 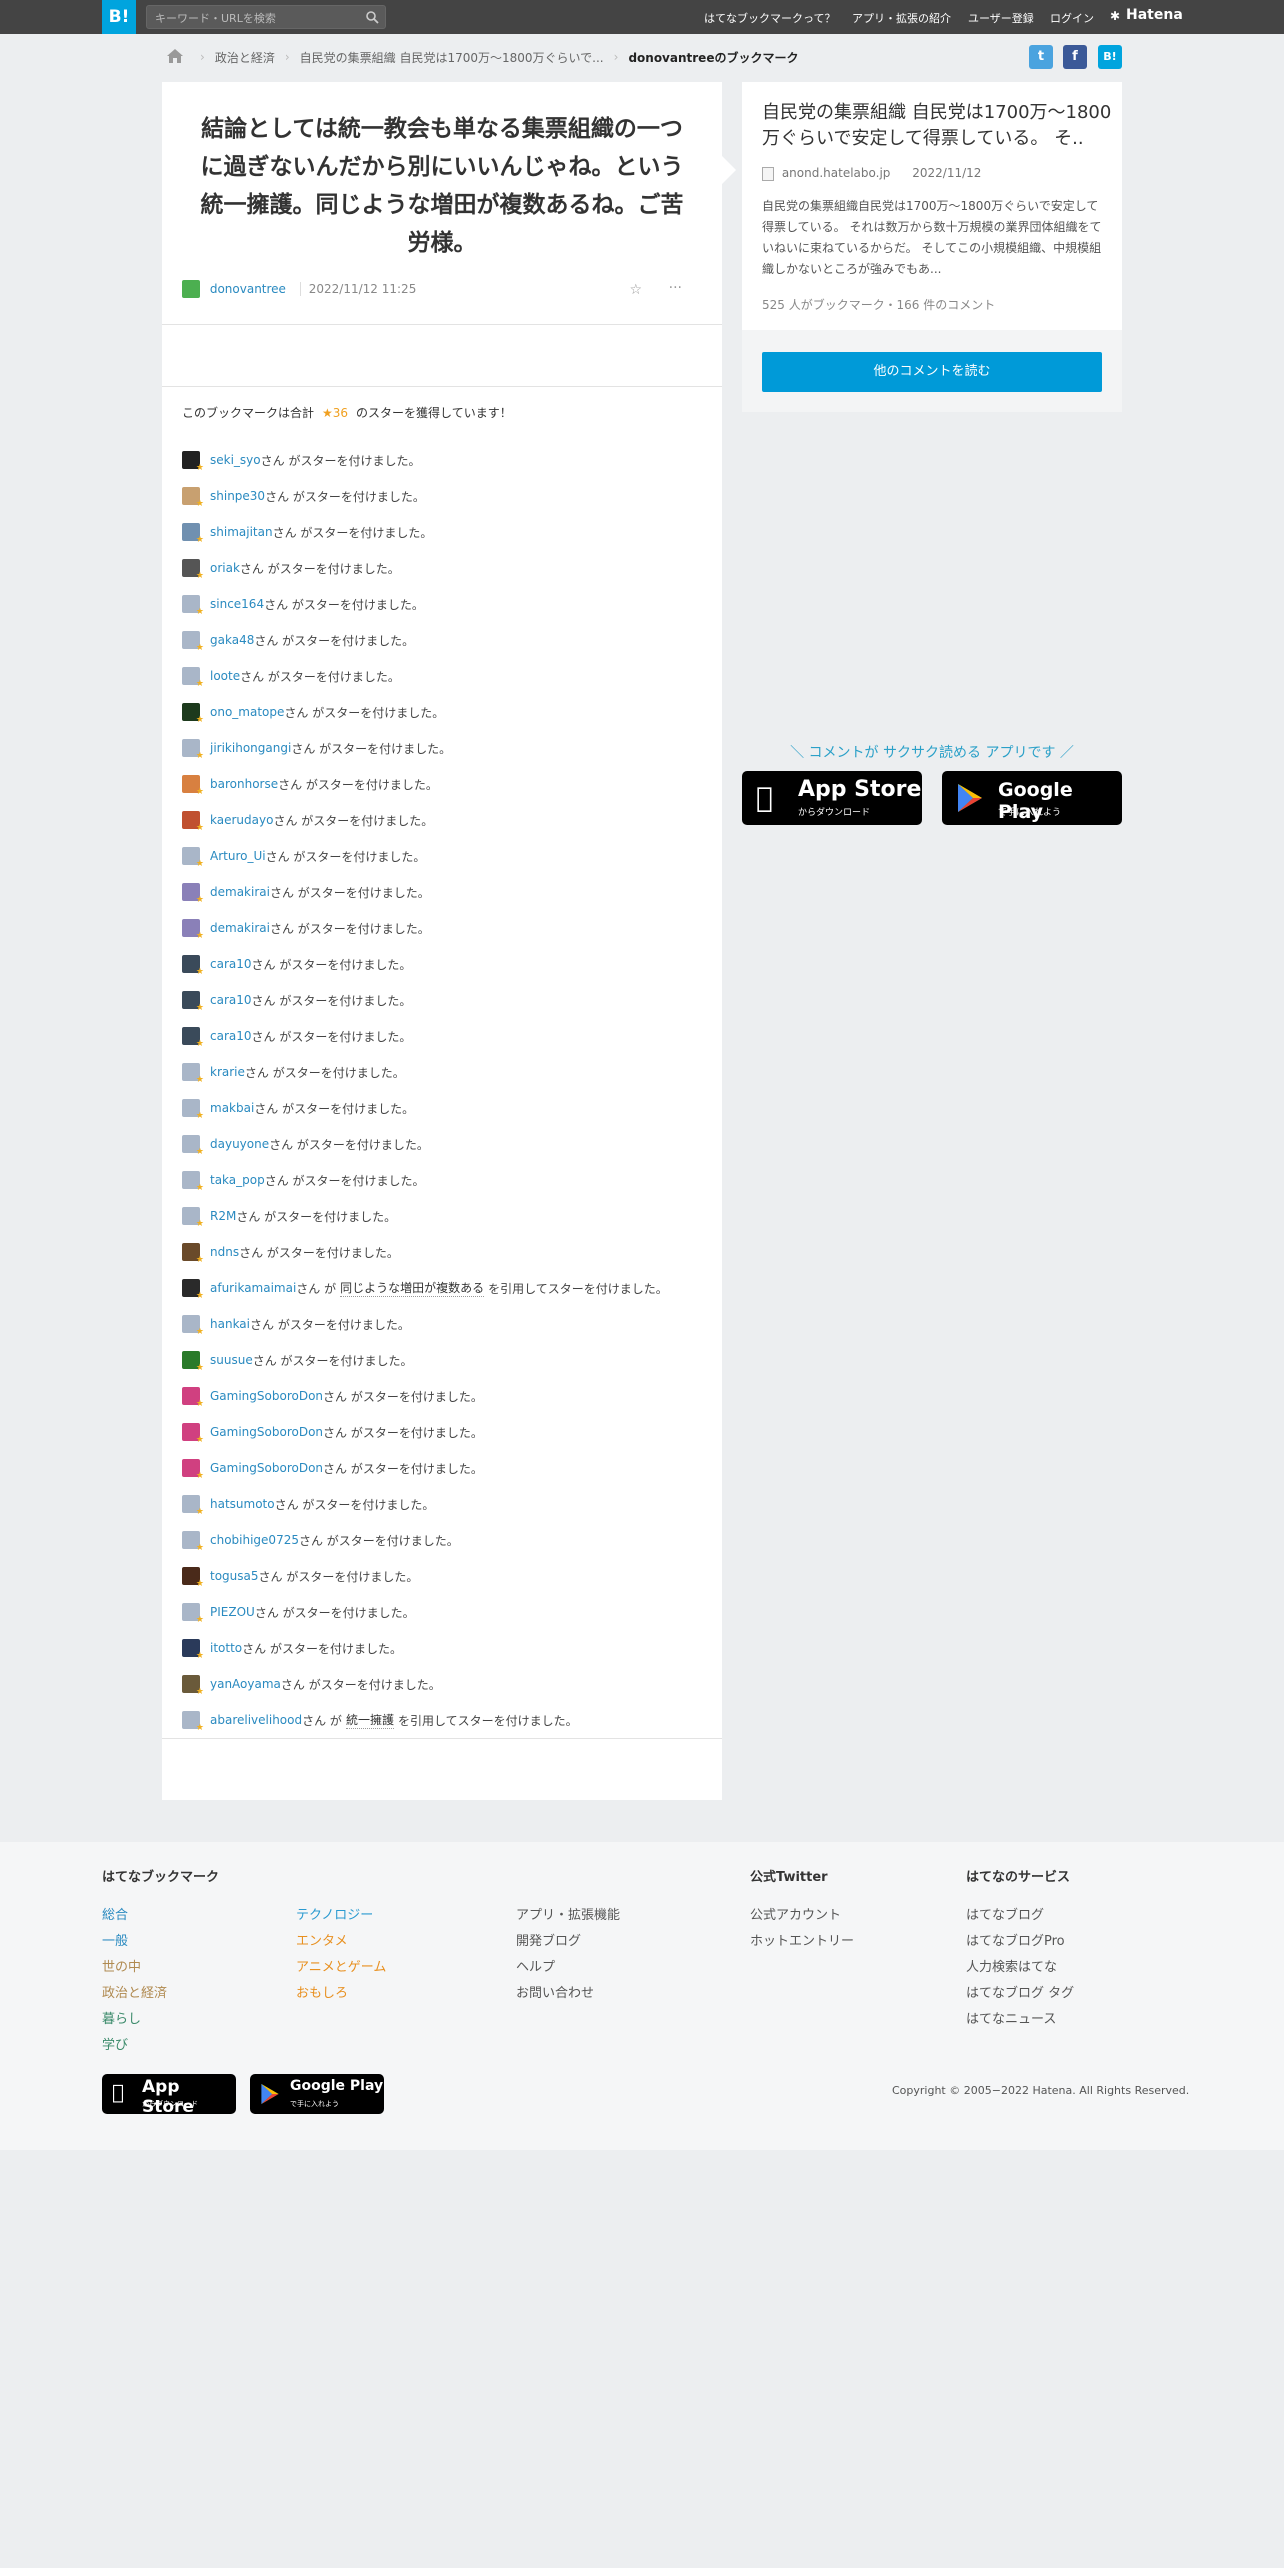 What do you see at coordinates (254, 1540) in the screenshot?
I see `star-user: chobihige0725` at bounding box center [254, 1540].